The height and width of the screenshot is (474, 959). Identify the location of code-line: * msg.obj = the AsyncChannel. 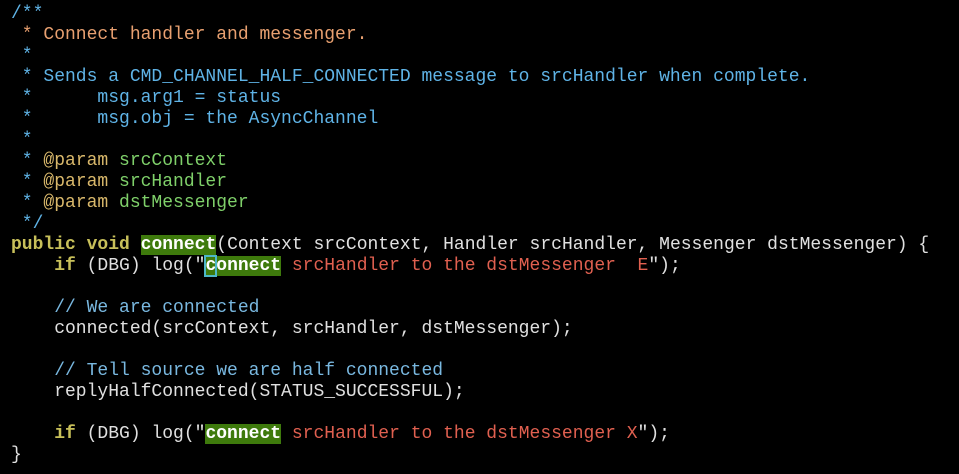
(479, 119).